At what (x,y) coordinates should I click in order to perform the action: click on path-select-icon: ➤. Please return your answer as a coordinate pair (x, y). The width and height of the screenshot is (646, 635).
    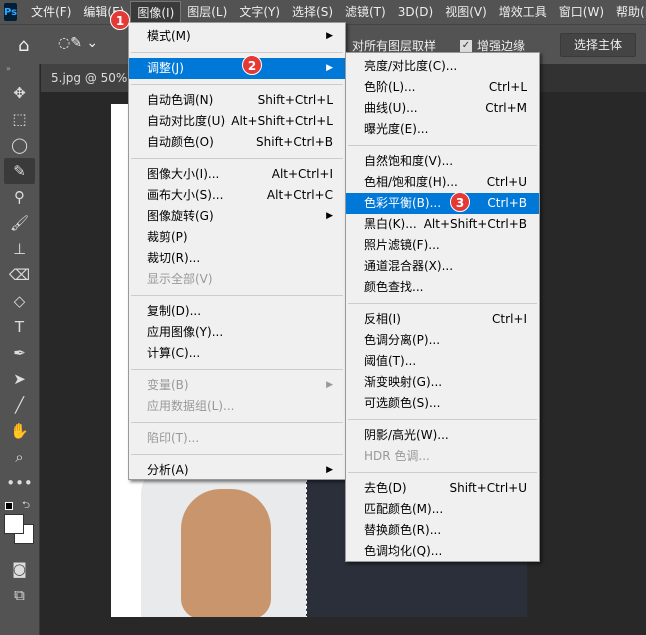
    Looking at the image, I should click on (19, 379).